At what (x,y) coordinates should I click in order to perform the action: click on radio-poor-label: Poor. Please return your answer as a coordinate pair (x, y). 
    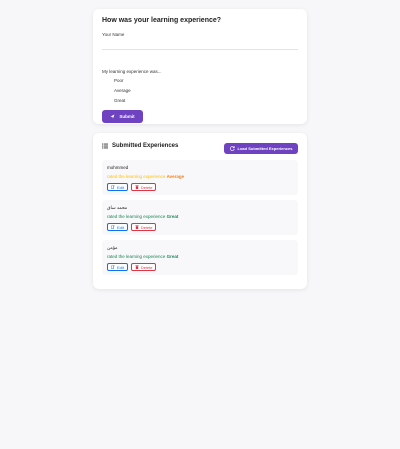
    Looking at the image, I should click on (119, 80).